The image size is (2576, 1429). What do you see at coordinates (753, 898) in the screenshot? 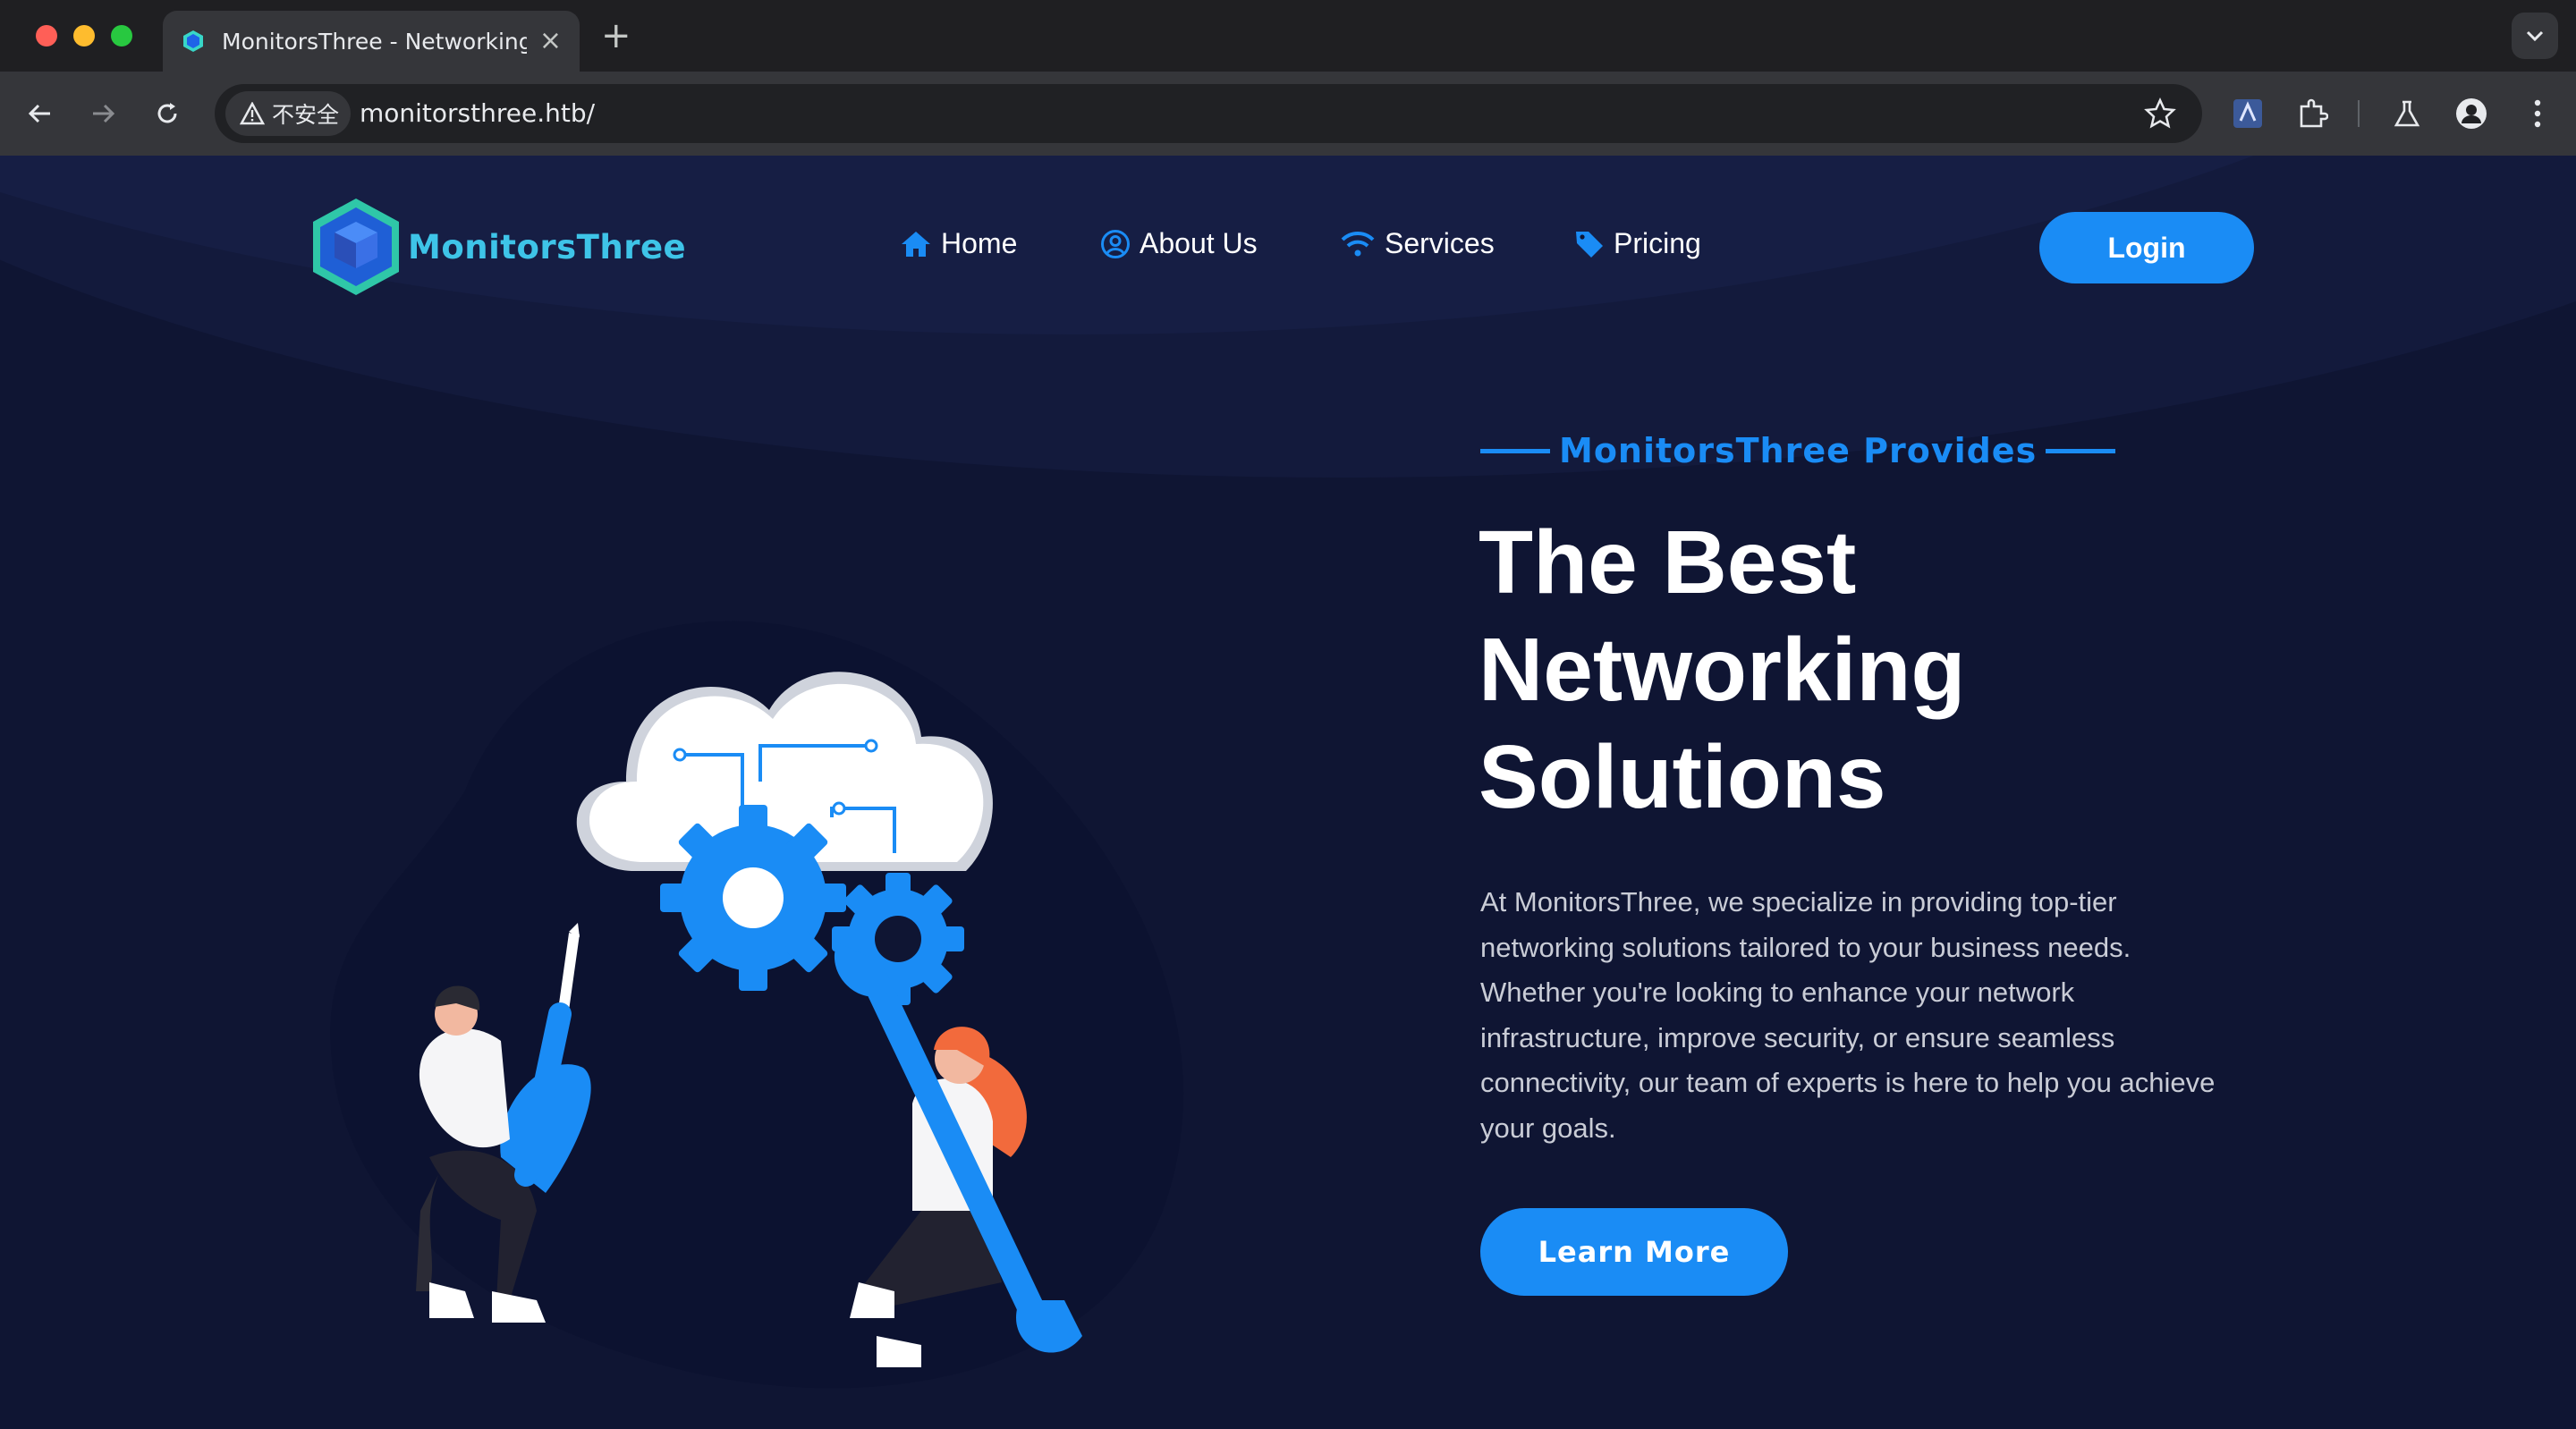
I see `gear-icon` at bounding box center [753, 898].